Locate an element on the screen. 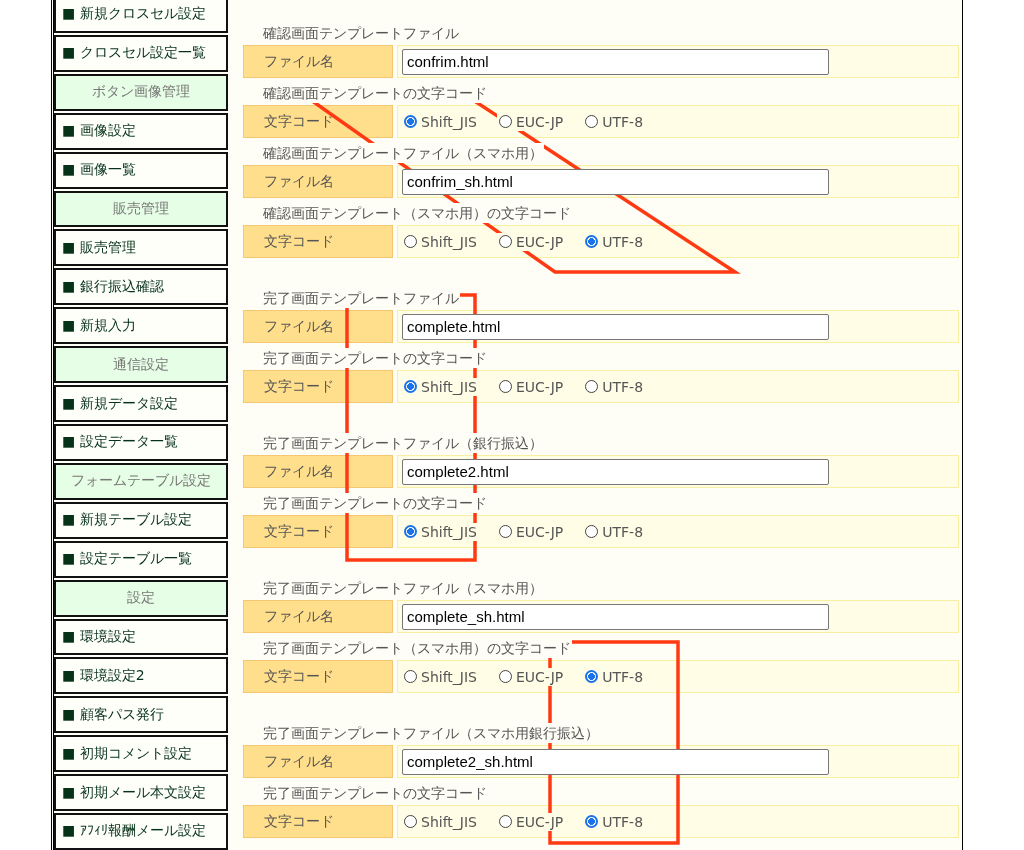 This screenshot has width=1024, height=850. field-caption: 確認画面テンプレート（スマホ用）の文字コード is located at coordinates (417, 213).